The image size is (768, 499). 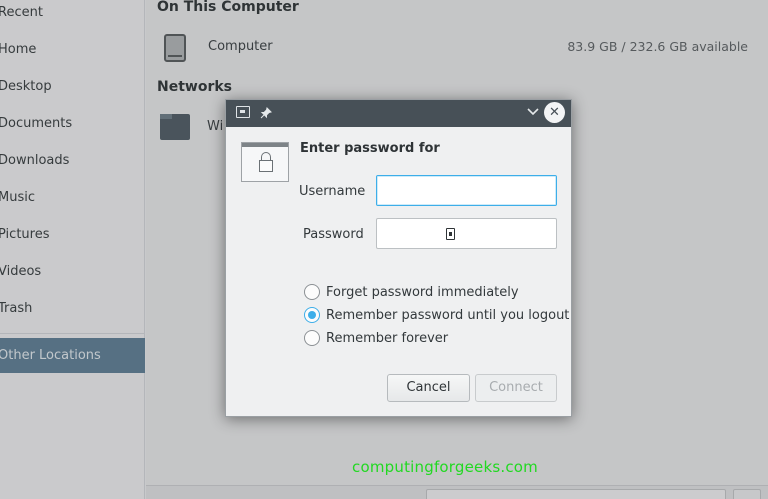 I want to click on username-label: Username, so click(x=332, y=191).